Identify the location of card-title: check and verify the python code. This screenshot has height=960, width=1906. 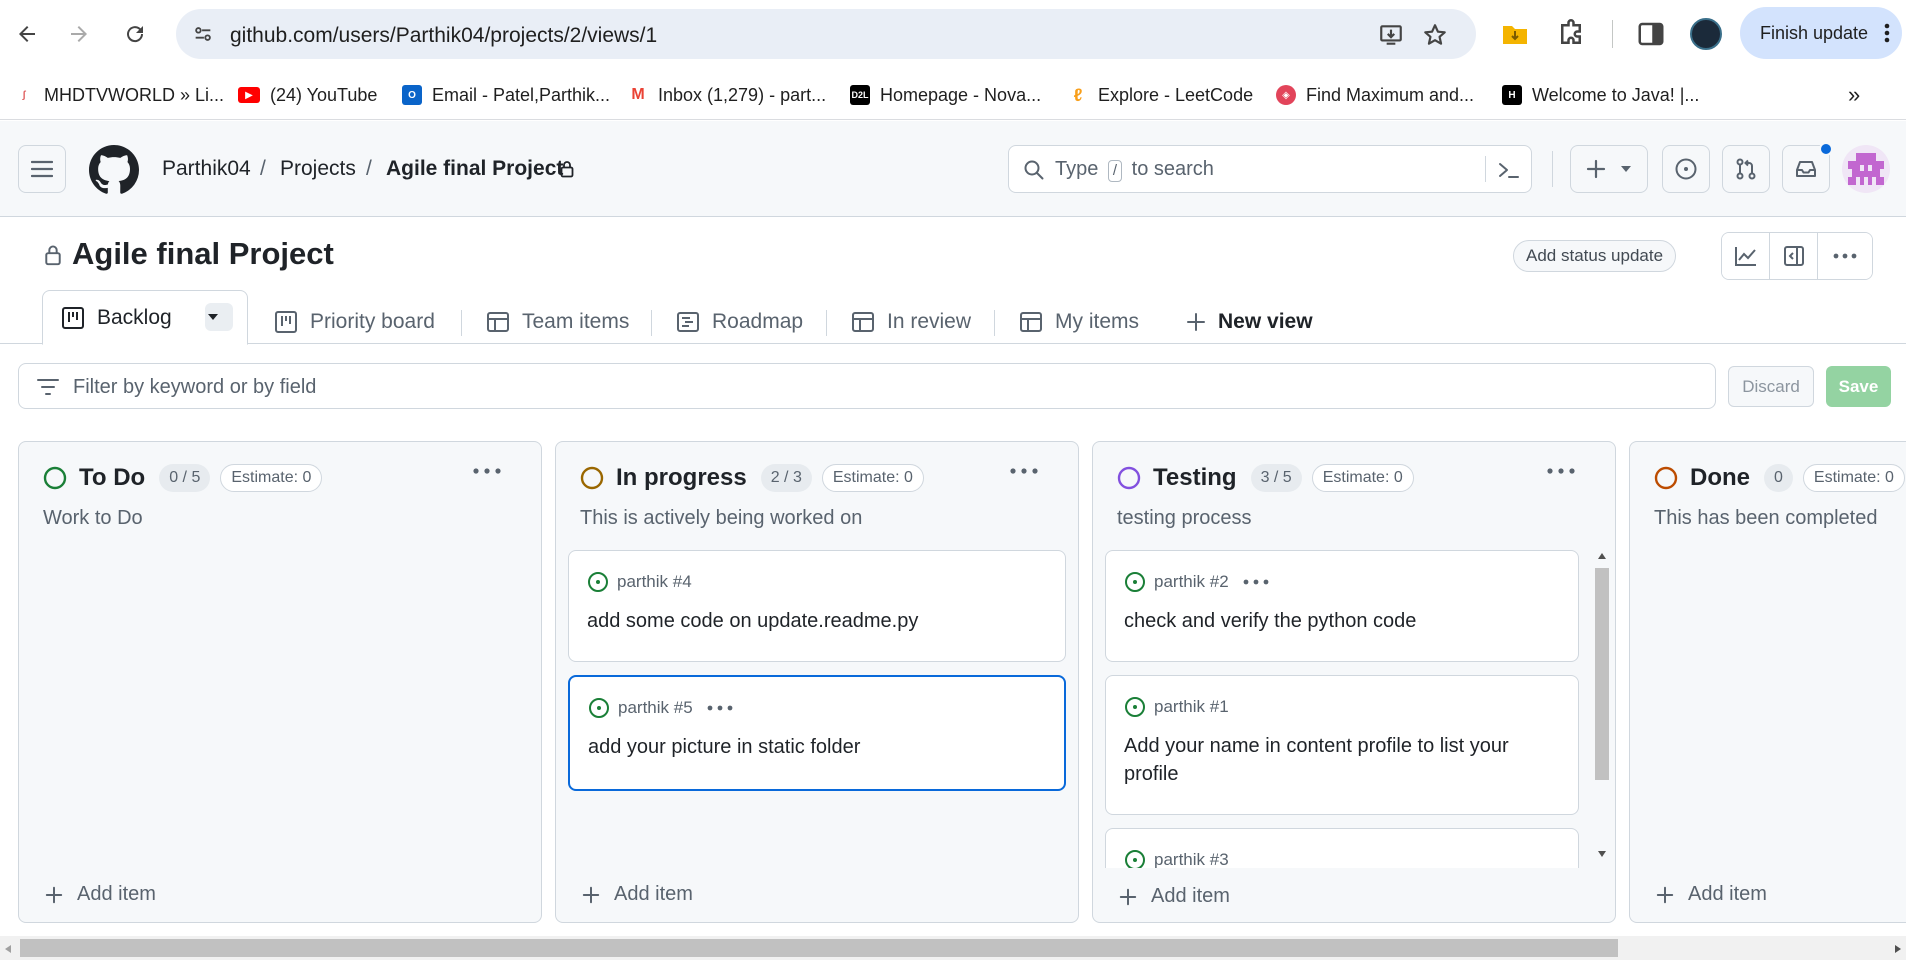
(1342, 621).